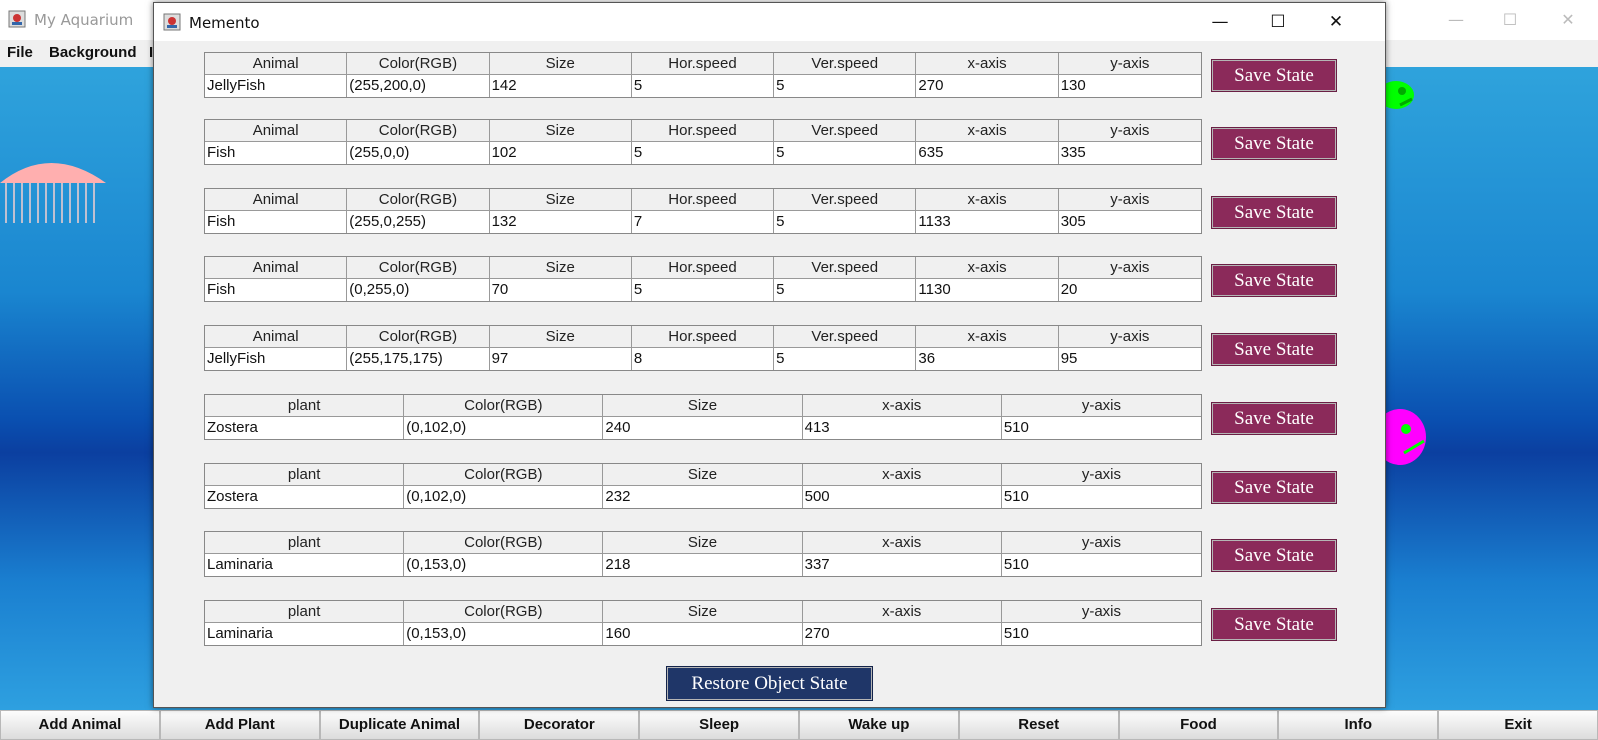  I want to click on table-row: Fish (0,255,0) 70 5 5 1130 20, so click(703, 290).